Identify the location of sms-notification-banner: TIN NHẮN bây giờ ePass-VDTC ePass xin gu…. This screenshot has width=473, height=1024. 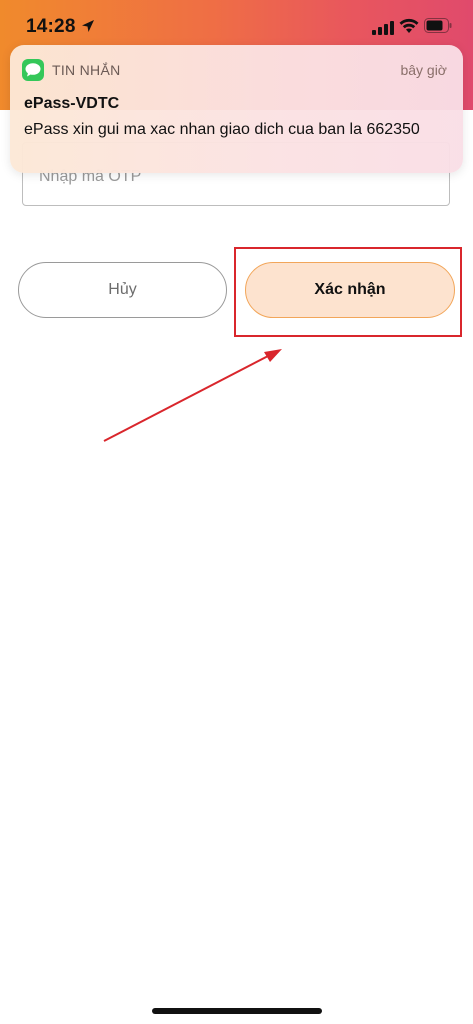
(236, 109).